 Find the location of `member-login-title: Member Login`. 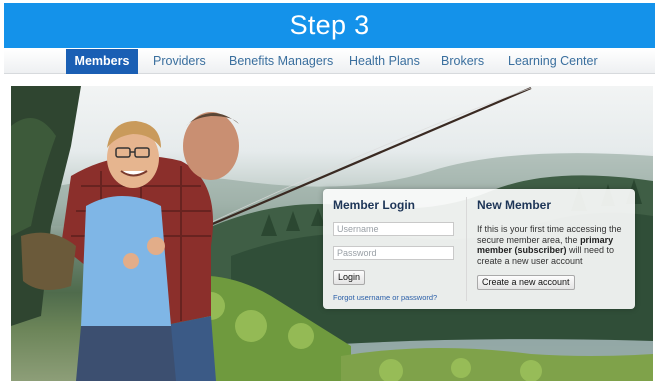

member-login-title: Member Login is located at coordinates (374, 205).